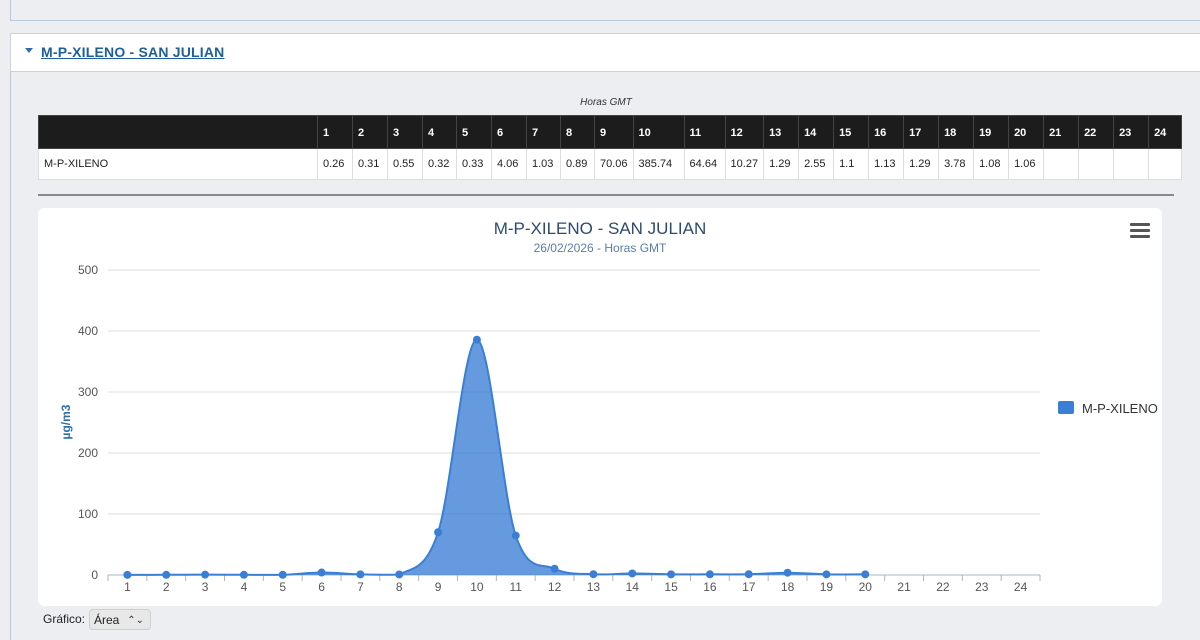  Describe the element at coordinates (543, 164) in the screenshot. I see `table-cell: 1.03` at that location.